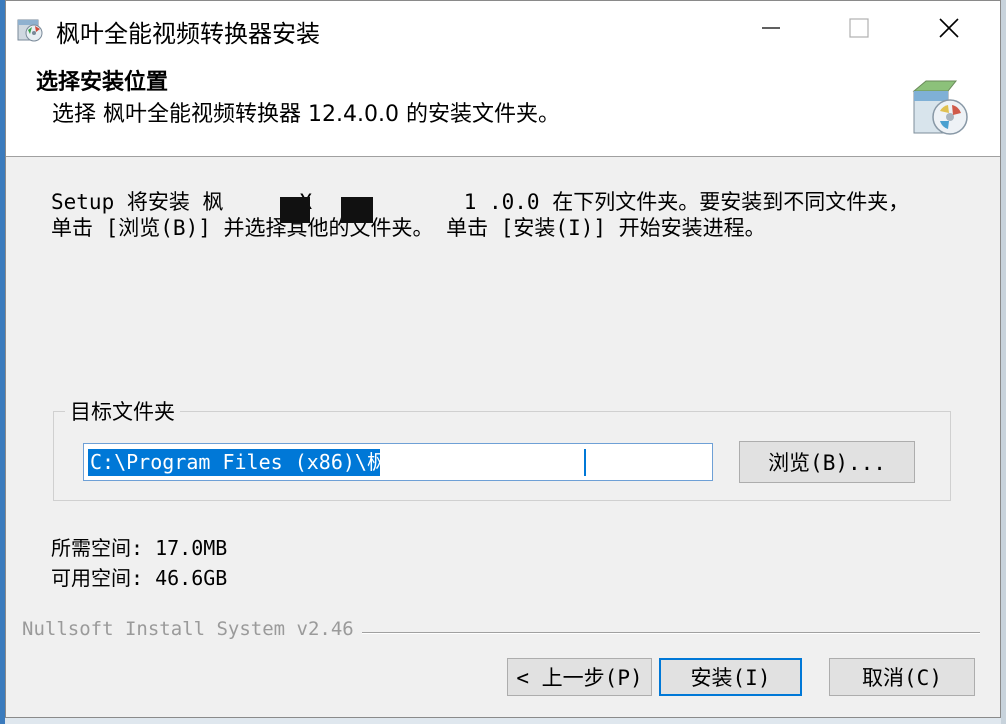 This screenshot has width=1006, height=724. Describe the element at coordinates (408, 228) in the screenshot. I see `description-line-2: 单击 [浏览(B)] 并选择其他的文件夹。 单击 [安装(I)] 开始安装进程。` at that location.